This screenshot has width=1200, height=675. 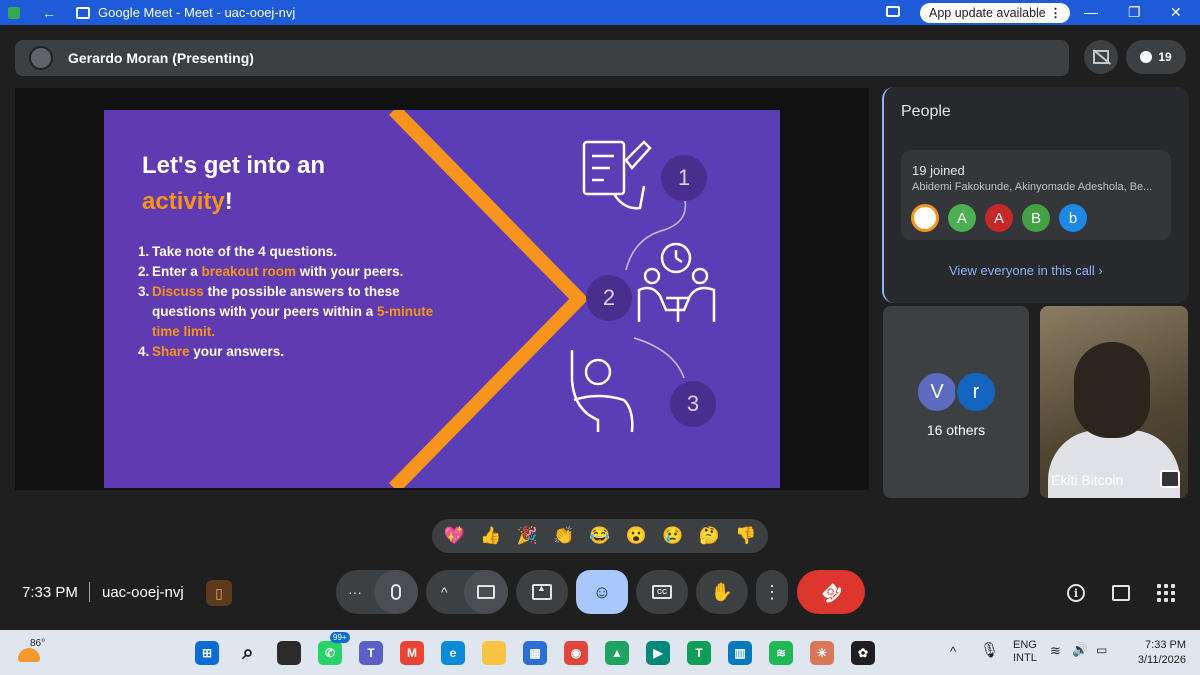 I want to click on slide-title-exclaim: !, so click(x=228, y=201).